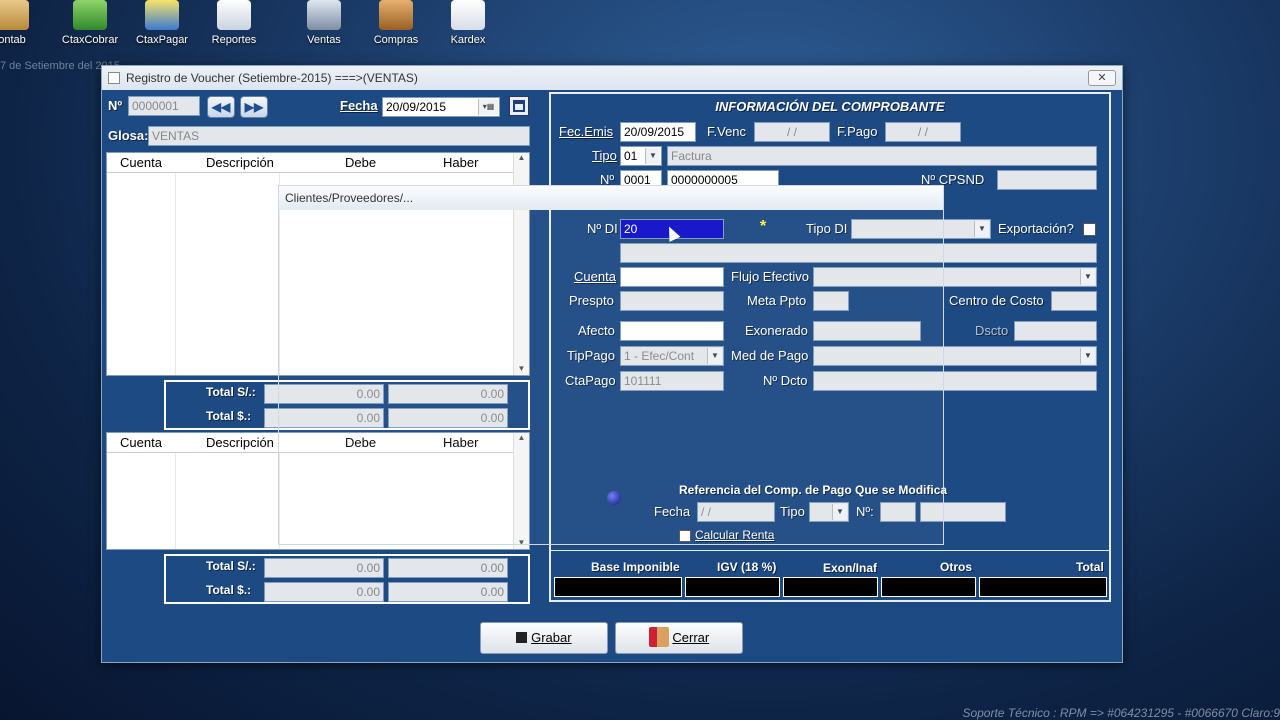 This screenshot has width=1280, height=720. Describe the element at coordinates (519, 106) in the screenshot. I see `calendar-icon` at that location.